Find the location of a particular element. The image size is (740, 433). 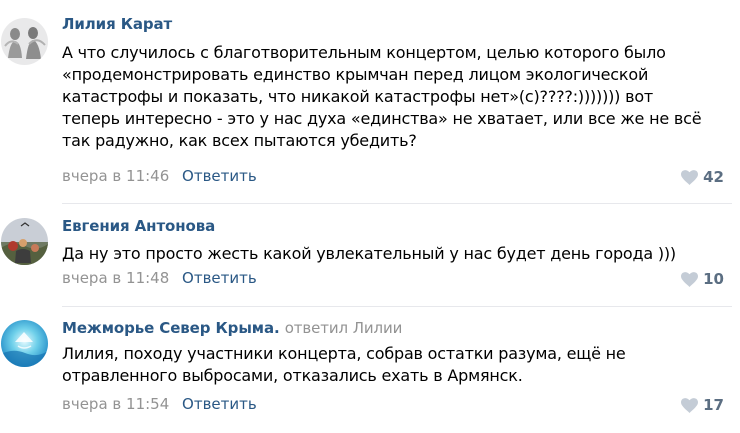

author-name: Евгения Антонова is located at coordinates (138, 226).